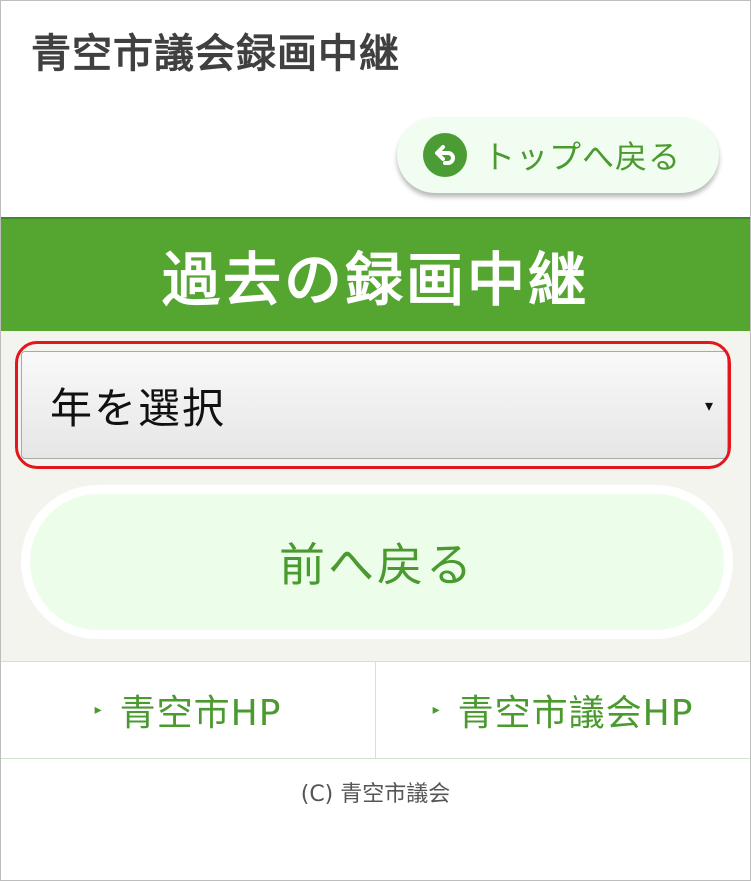 This screenshot has width=751, height=881. I want to click on back-to-top-label: トップへ戻る, so click(582, 157).